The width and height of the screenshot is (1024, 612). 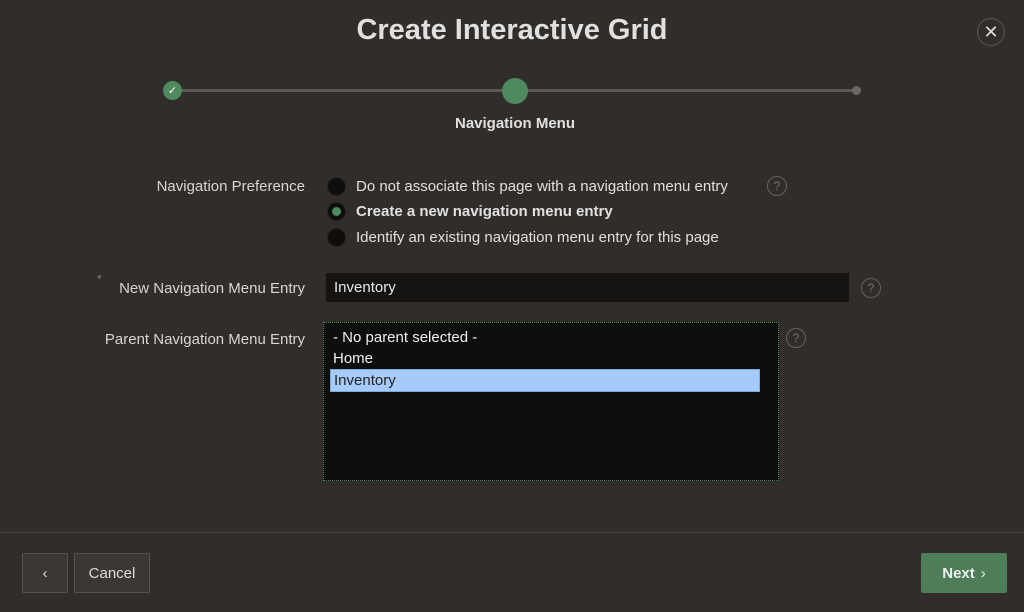 I want to click on cancel-button: Cancel, so click(x=112, y=573).